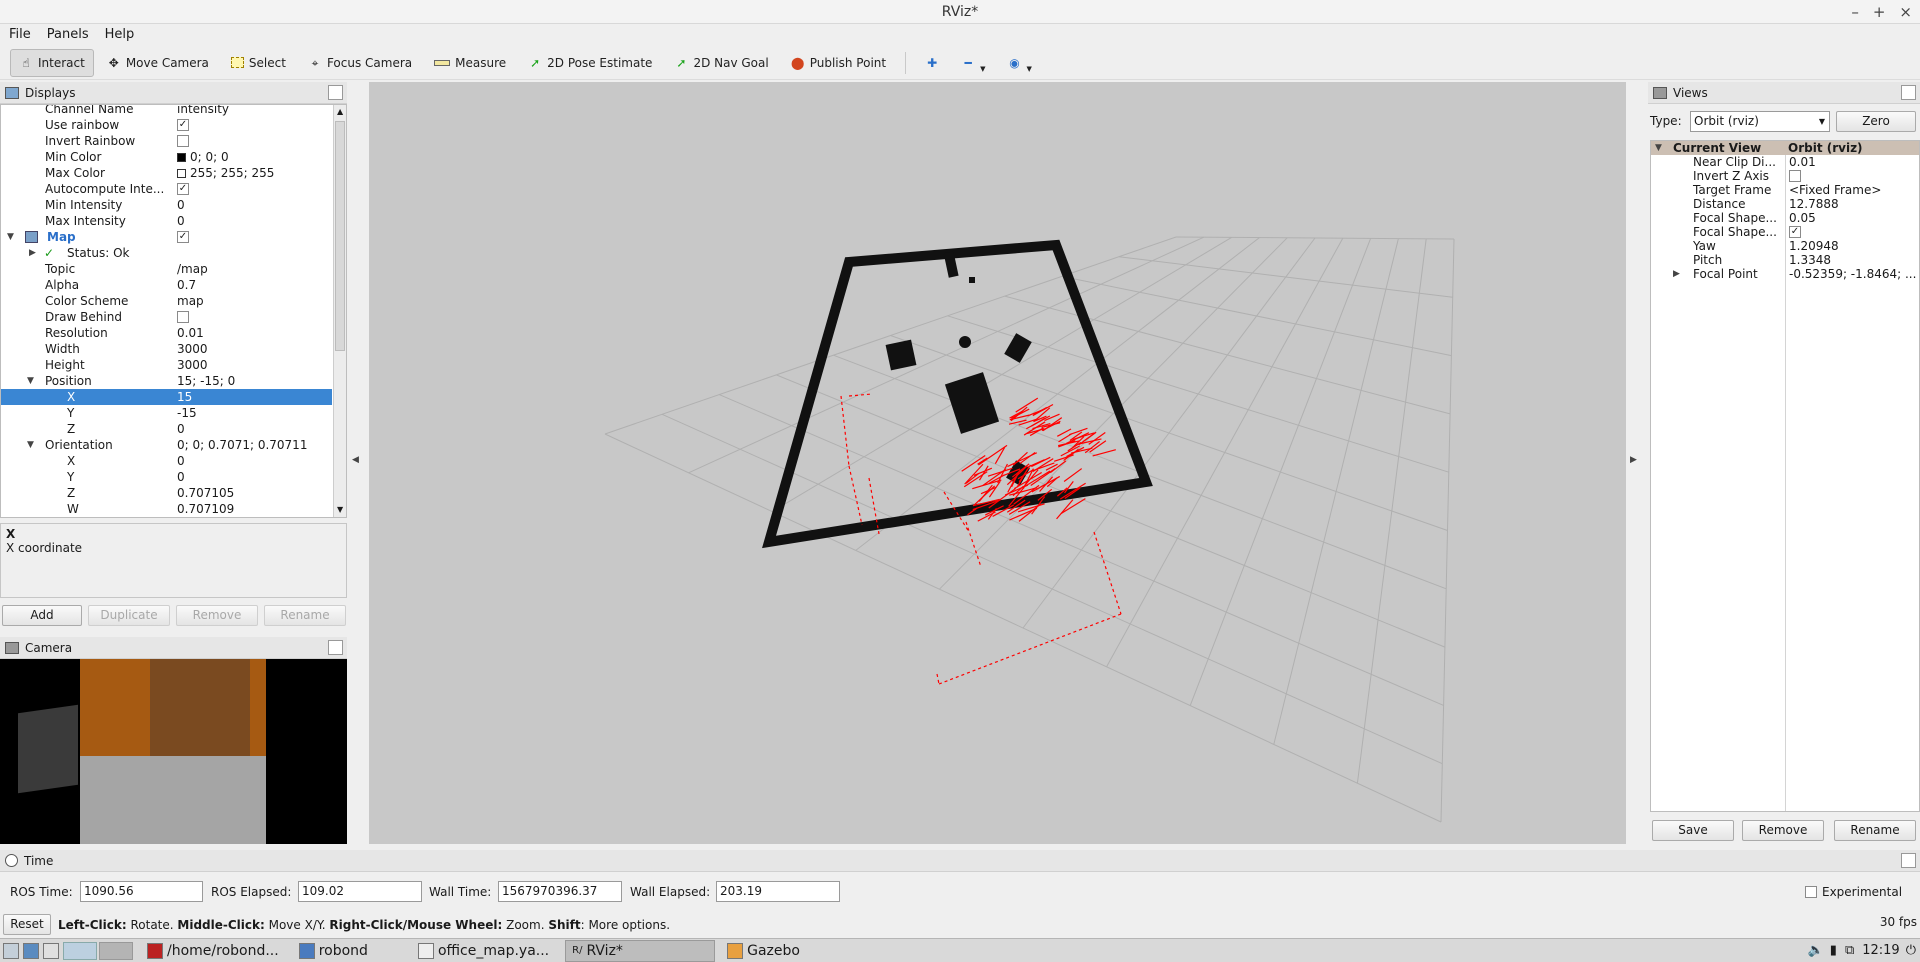  I want to click on property-value: 255; 255; 255, so click(225, 173).